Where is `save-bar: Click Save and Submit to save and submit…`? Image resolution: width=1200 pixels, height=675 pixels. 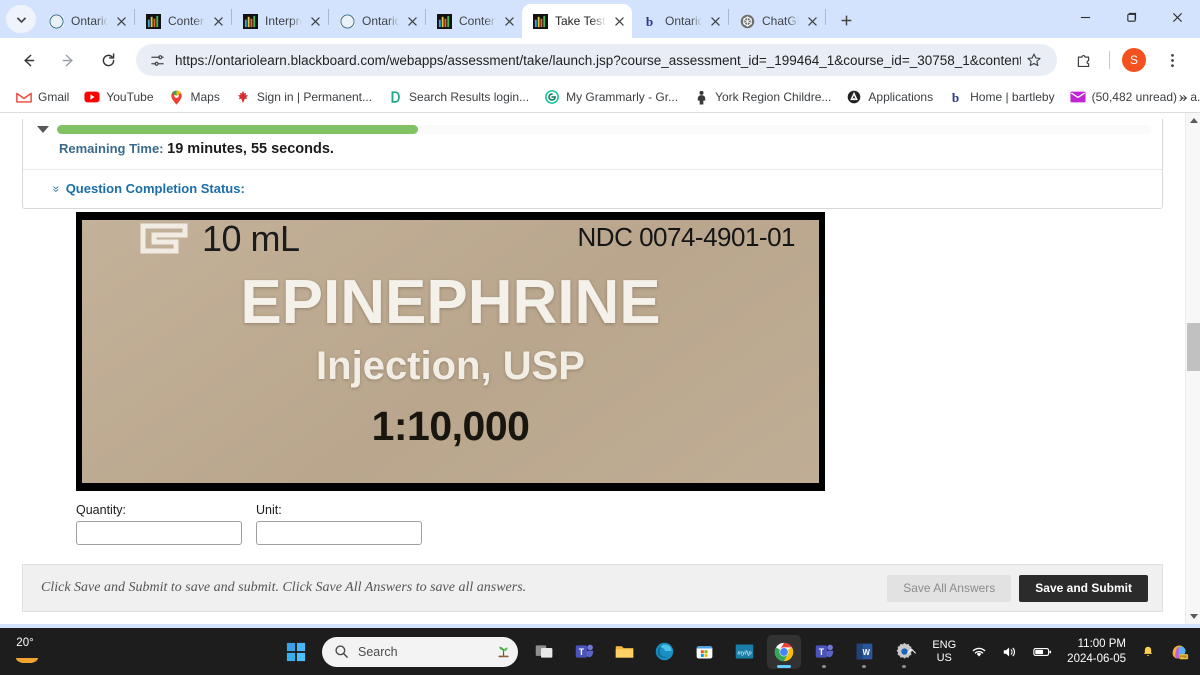
save-bar: Click Save and Submit to save and submit… is located at coordinates (592, 588).